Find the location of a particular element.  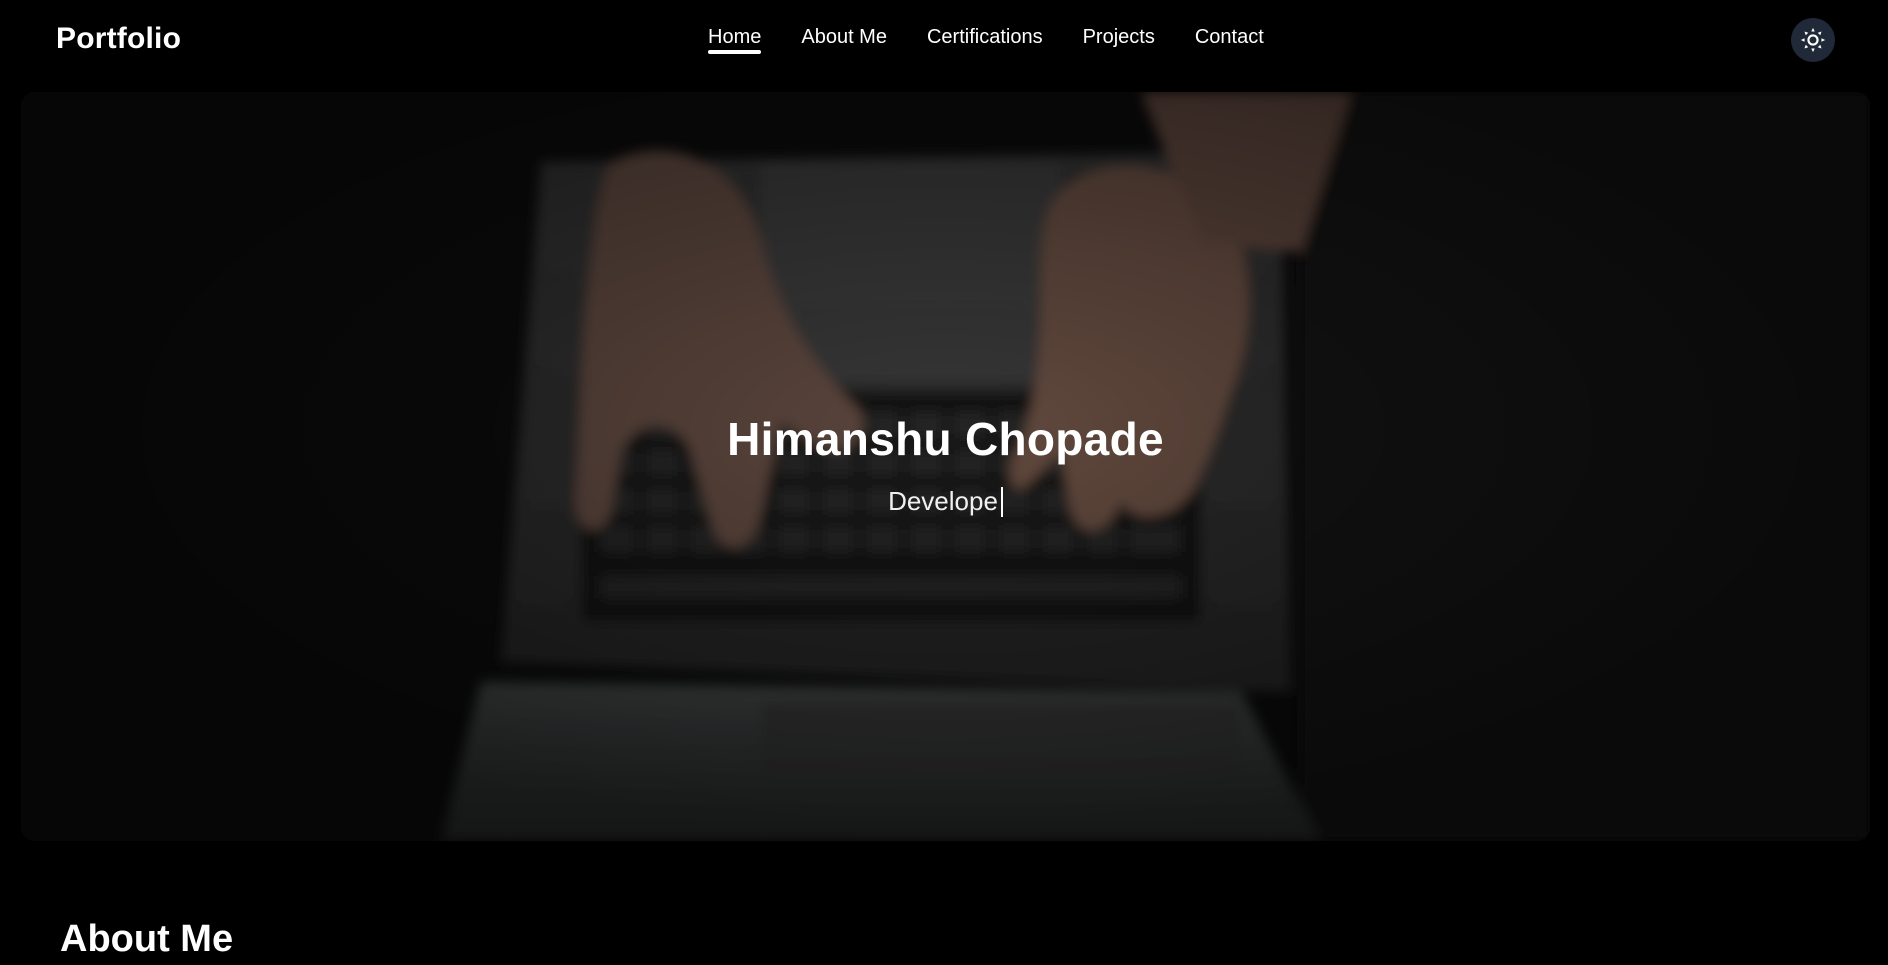

nav-link-projects: Projects is located at coordinates (1119, 37).